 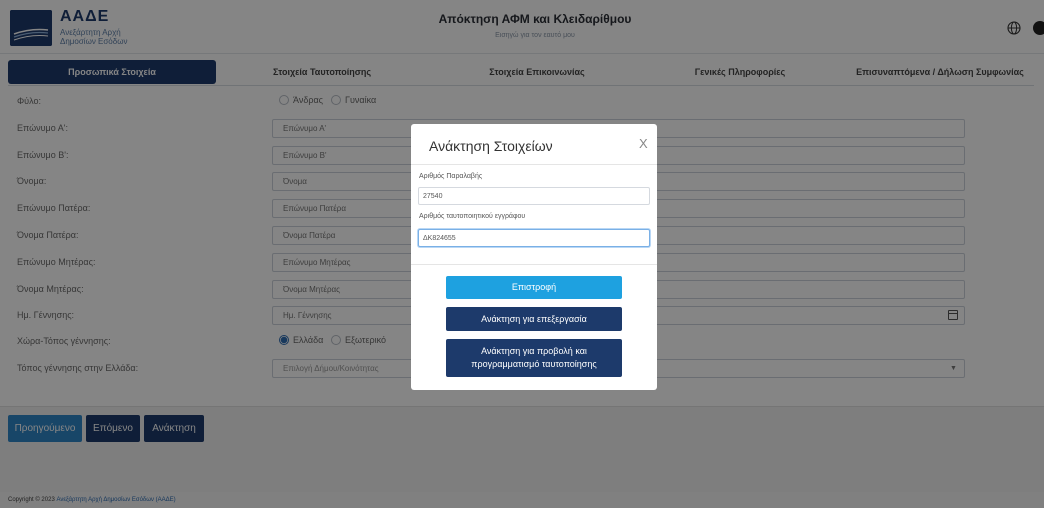 I want to click on receipt-number-input, so click(x=534, y=196).